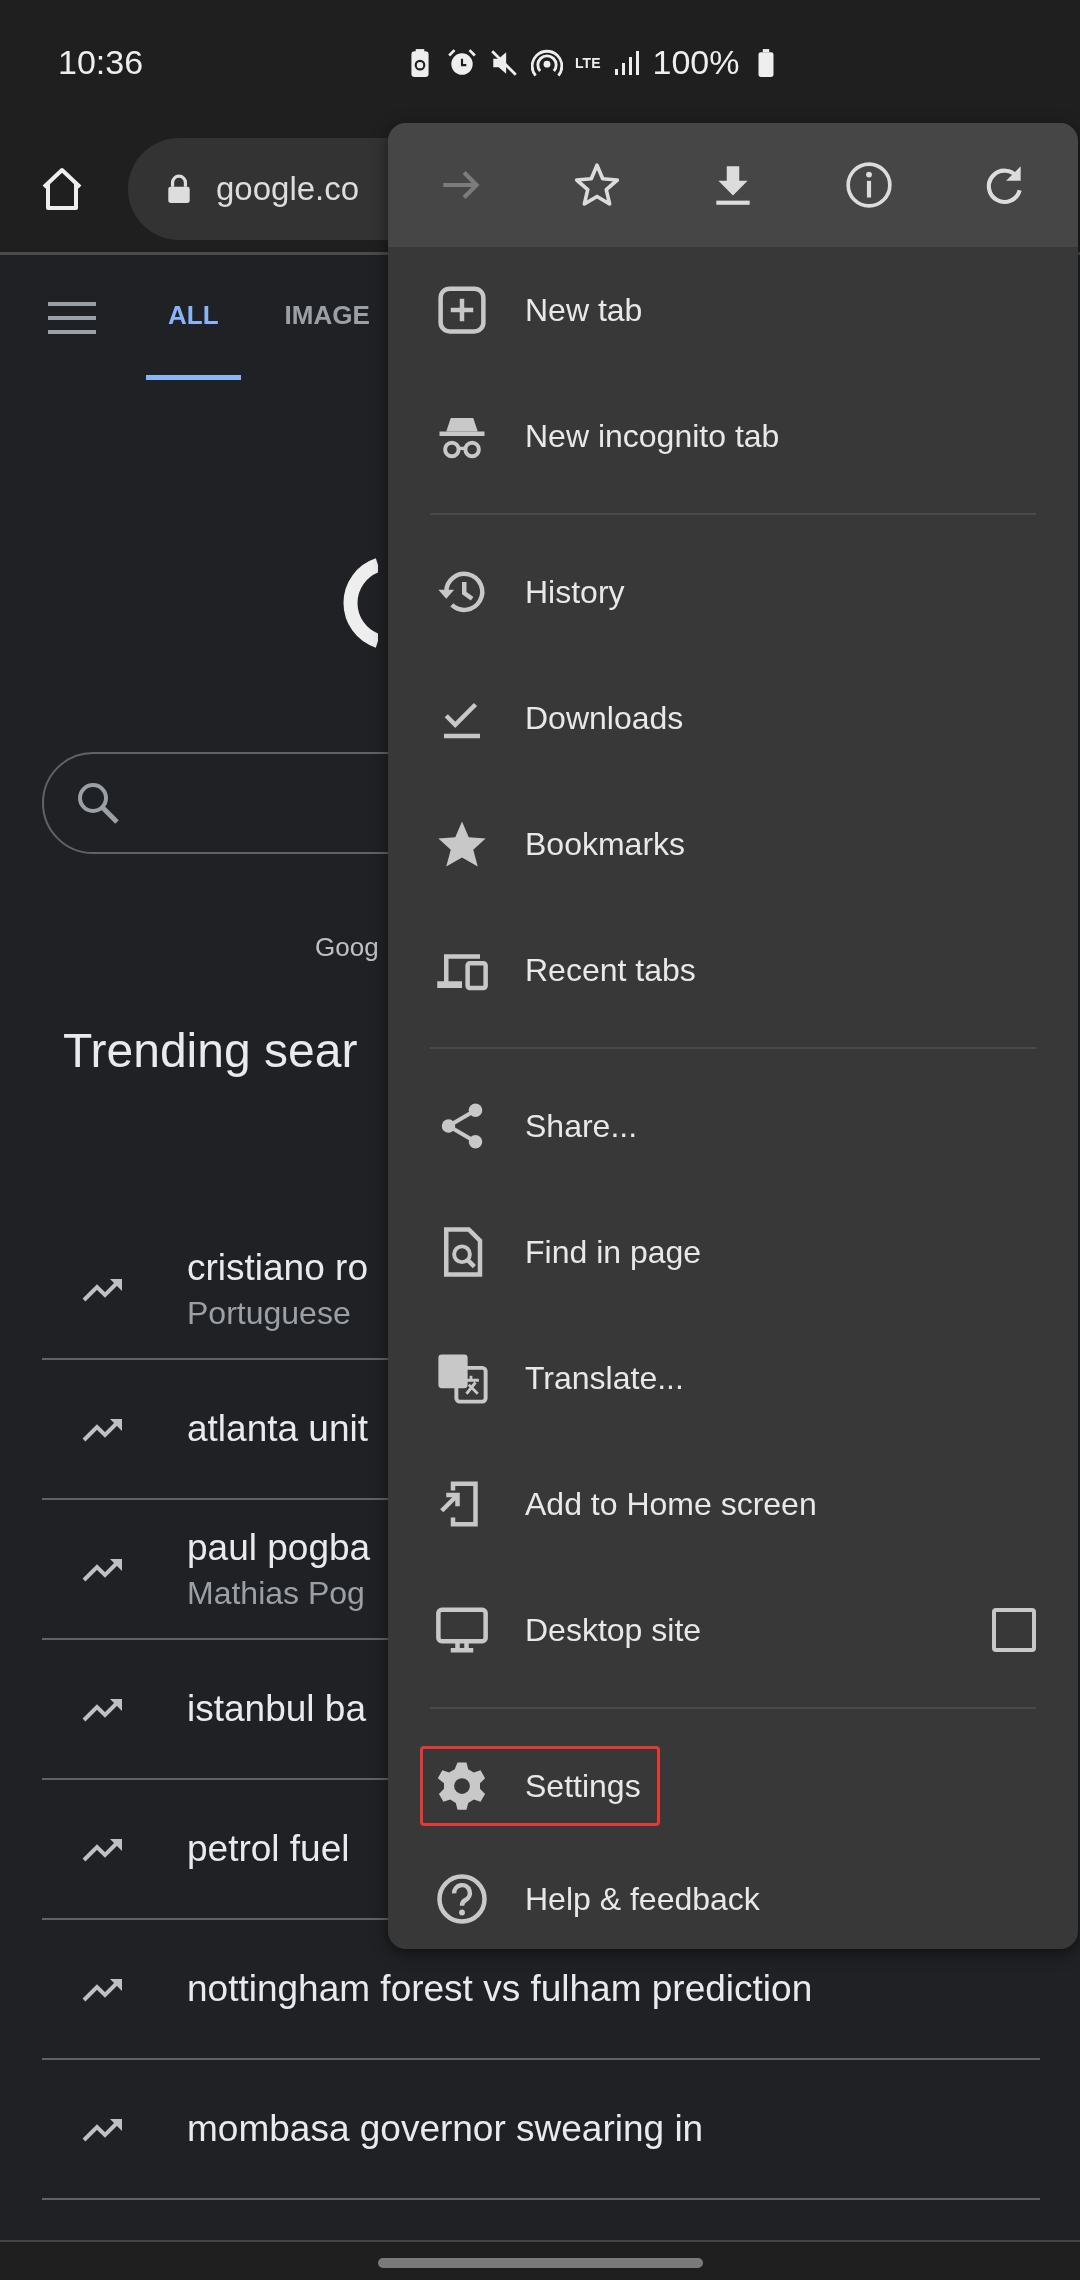 The image size is (1080, 2280). Describe the element at coordinates (268, 1849) in the screenshot. I see `trending-query: petrol fuel` at that location.